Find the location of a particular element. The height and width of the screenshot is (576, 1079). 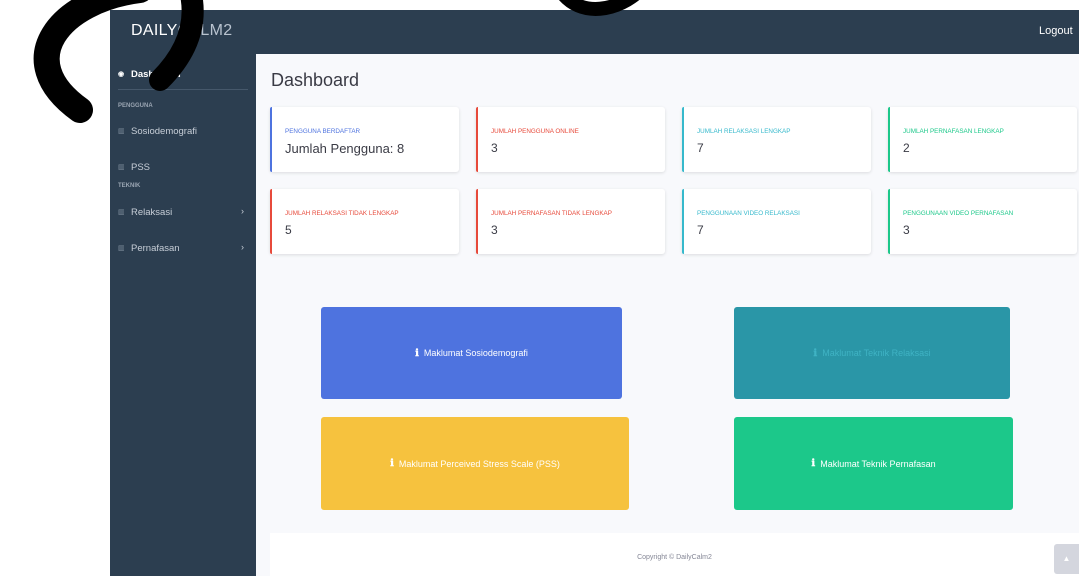

card-value: 5 is located at coordinates (288, 230).